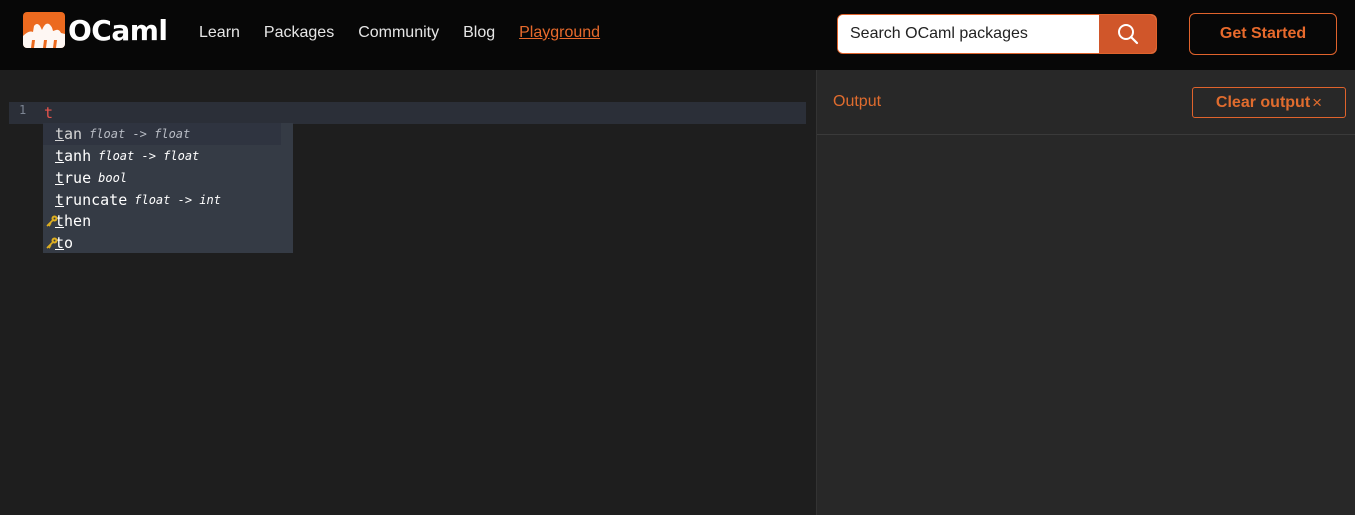  What do you see at coordinates (407, 113) in the screenshot?
I see `active-line-highlight` at bounding box center [407, 113].